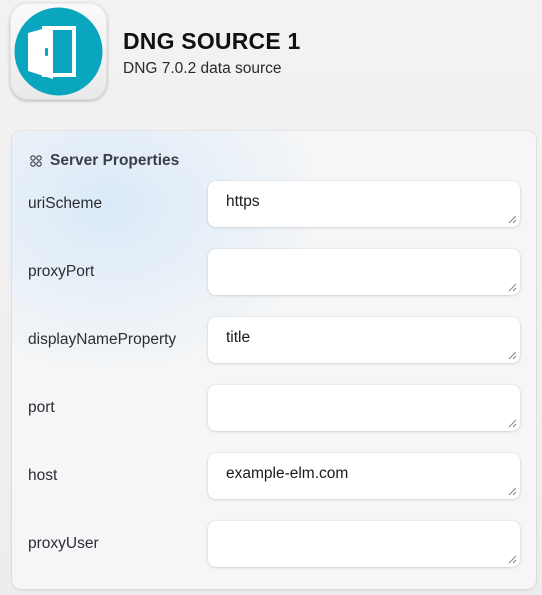 The width and height of the screenshot is (542, 595). What do you see at coordinates (287, 473) in the screenshot?
I see `field-value: example-elm.com` at bounding box center [287, 473].